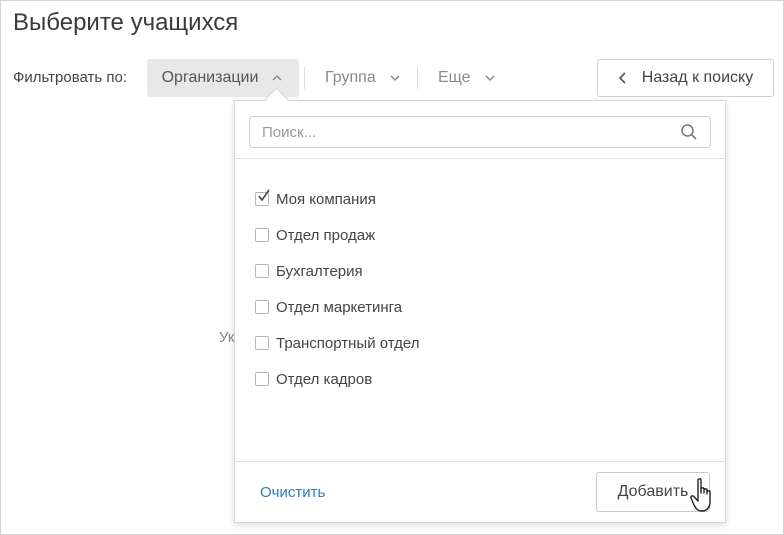  I want to click on option-label: Отдел продаж, so click(326, 235).